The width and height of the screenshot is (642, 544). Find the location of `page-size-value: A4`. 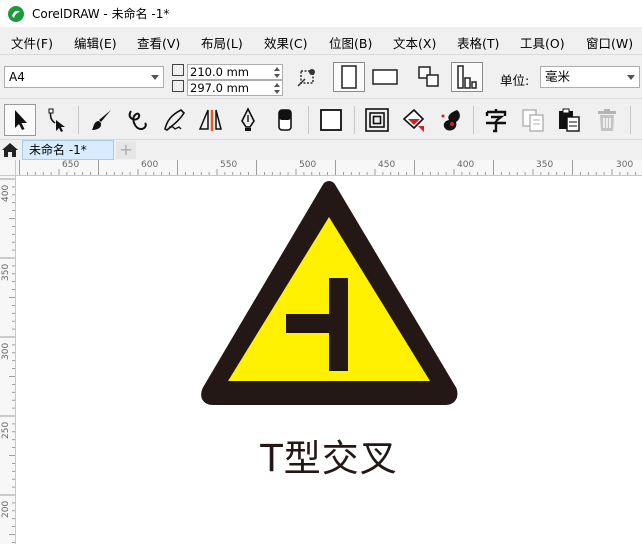

page-size-value: A4 is located at coordinates (17, 77).